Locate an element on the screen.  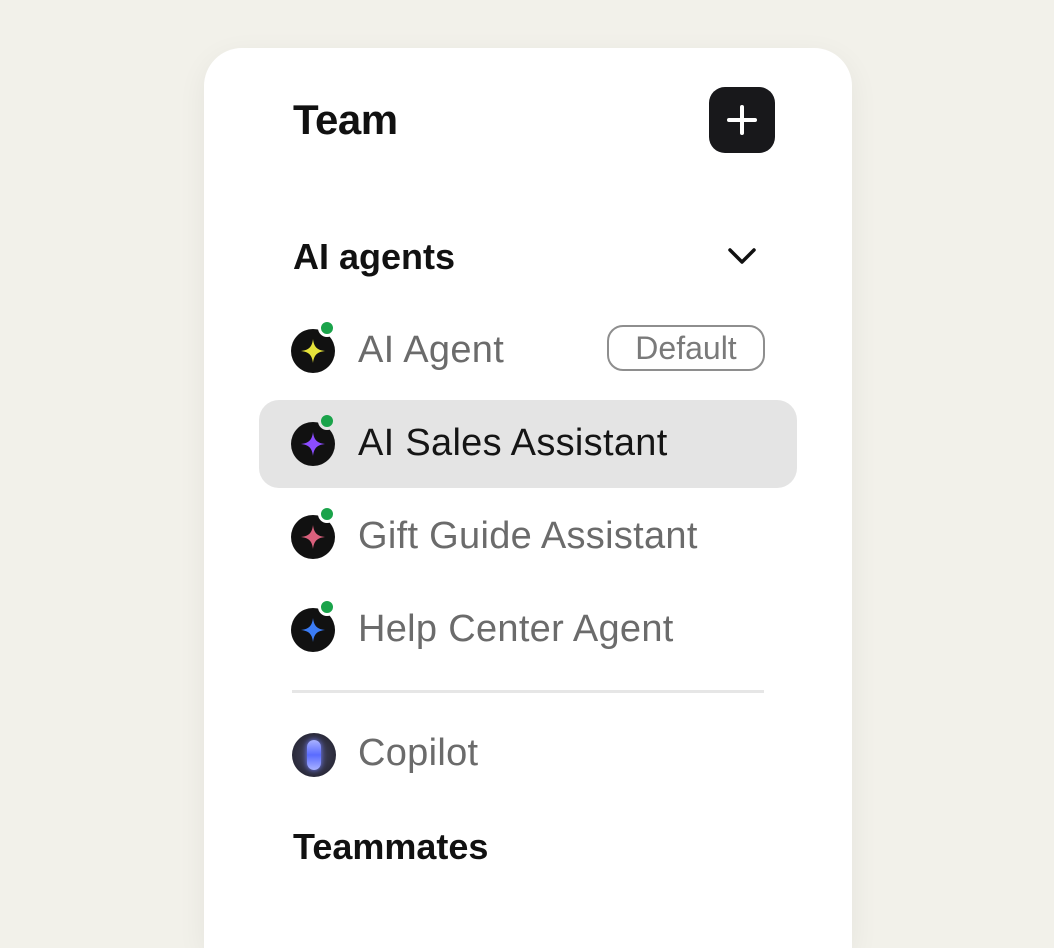
section-title-teammates: Teammates is located at coordinates (391, 846).